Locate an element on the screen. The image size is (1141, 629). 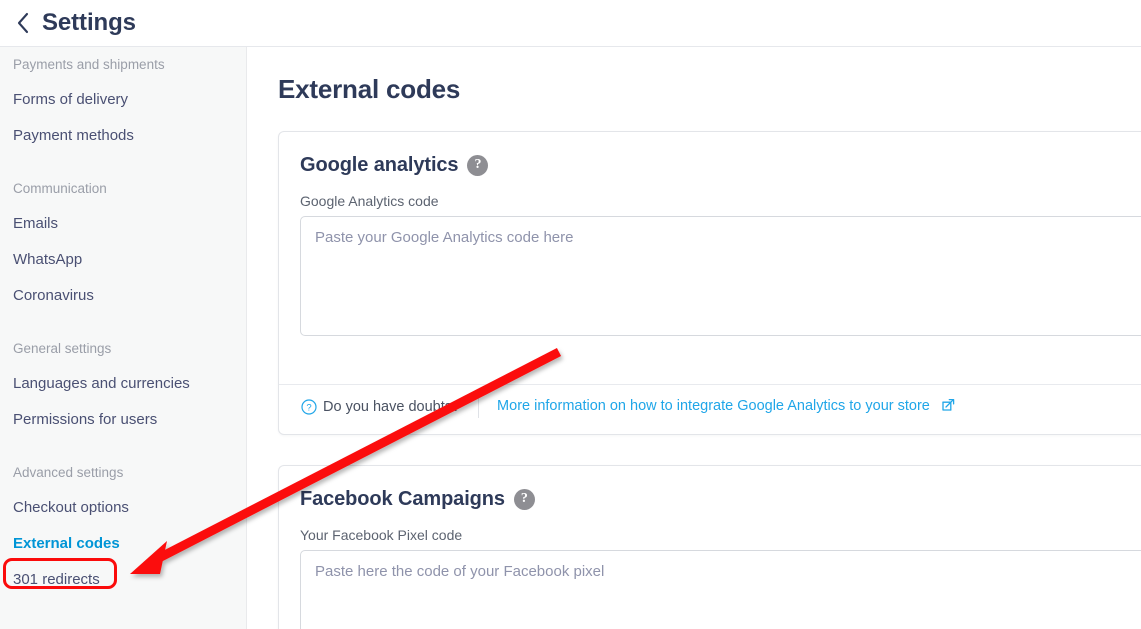
sidebar-item-label: External codes is located at coordinates (66, 543).